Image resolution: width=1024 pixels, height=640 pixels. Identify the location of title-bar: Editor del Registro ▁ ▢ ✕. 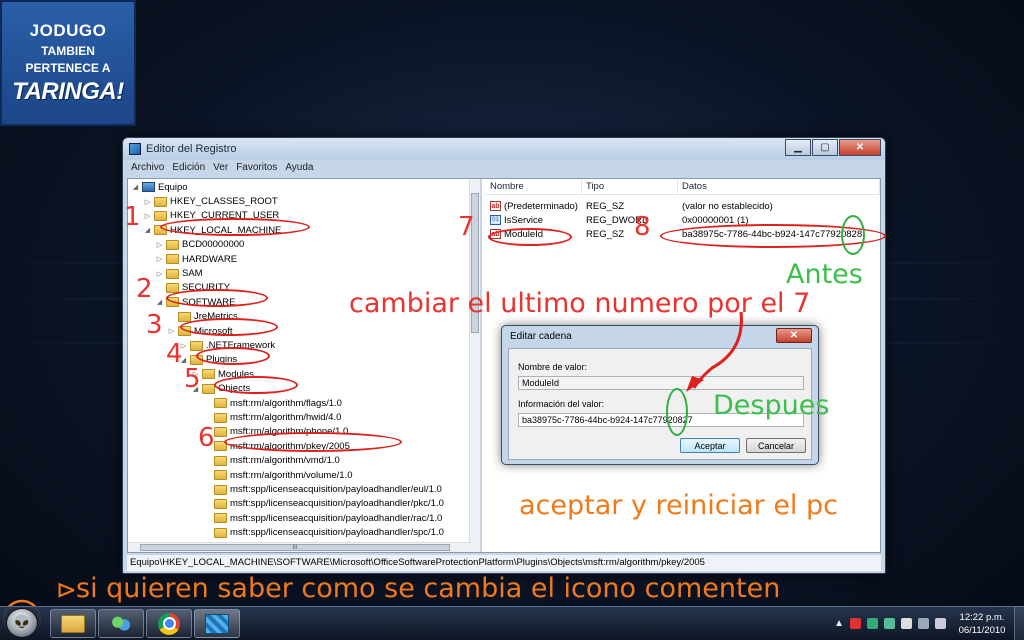
(504, 149).